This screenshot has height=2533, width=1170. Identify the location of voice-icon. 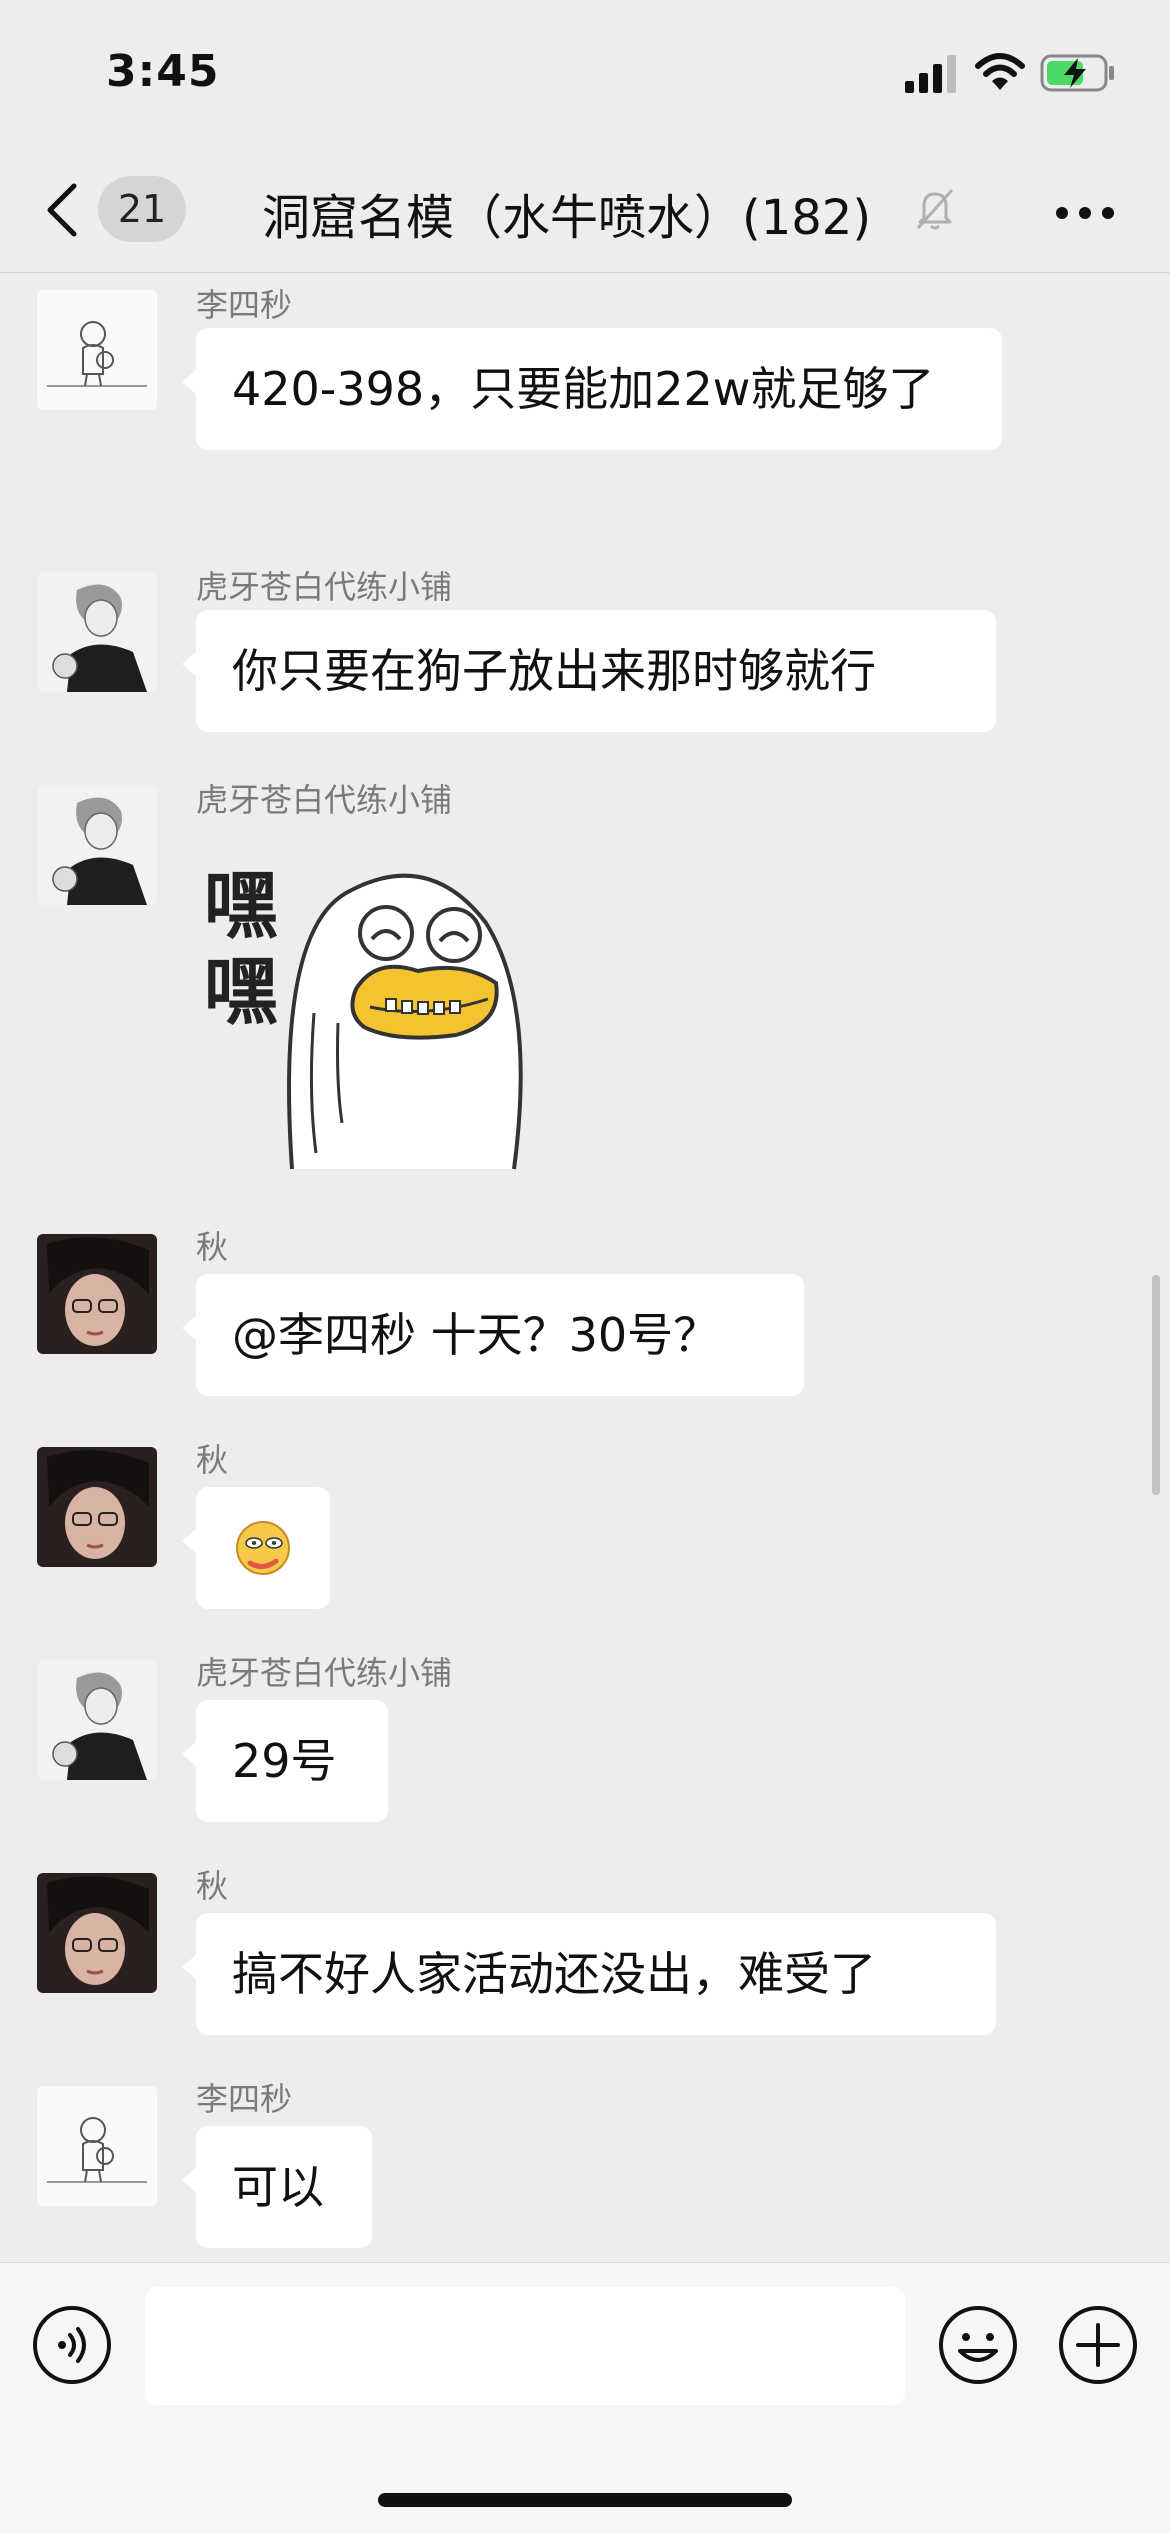
(72, 2345).